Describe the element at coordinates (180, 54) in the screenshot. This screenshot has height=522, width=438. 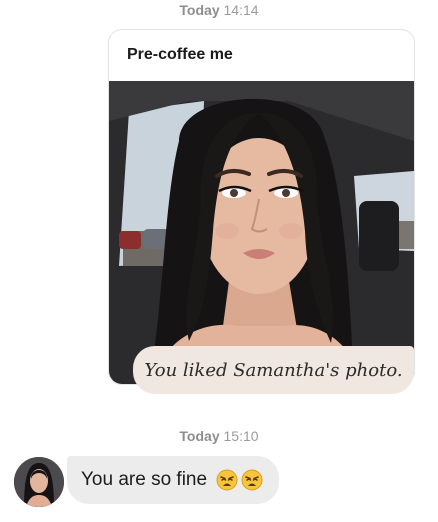
I see `prompt-title: Pre-coffee me` at that location.